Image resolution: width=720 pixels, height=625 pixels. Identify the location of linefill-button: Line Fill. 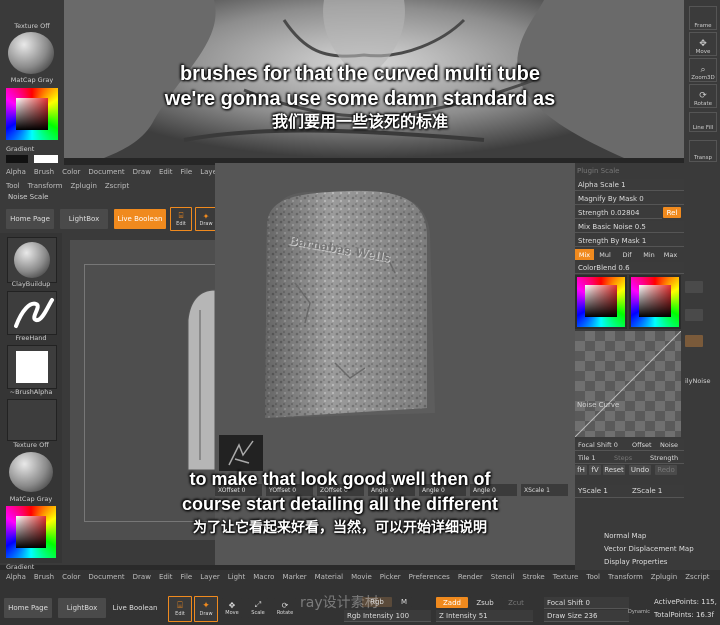
(703, 122).